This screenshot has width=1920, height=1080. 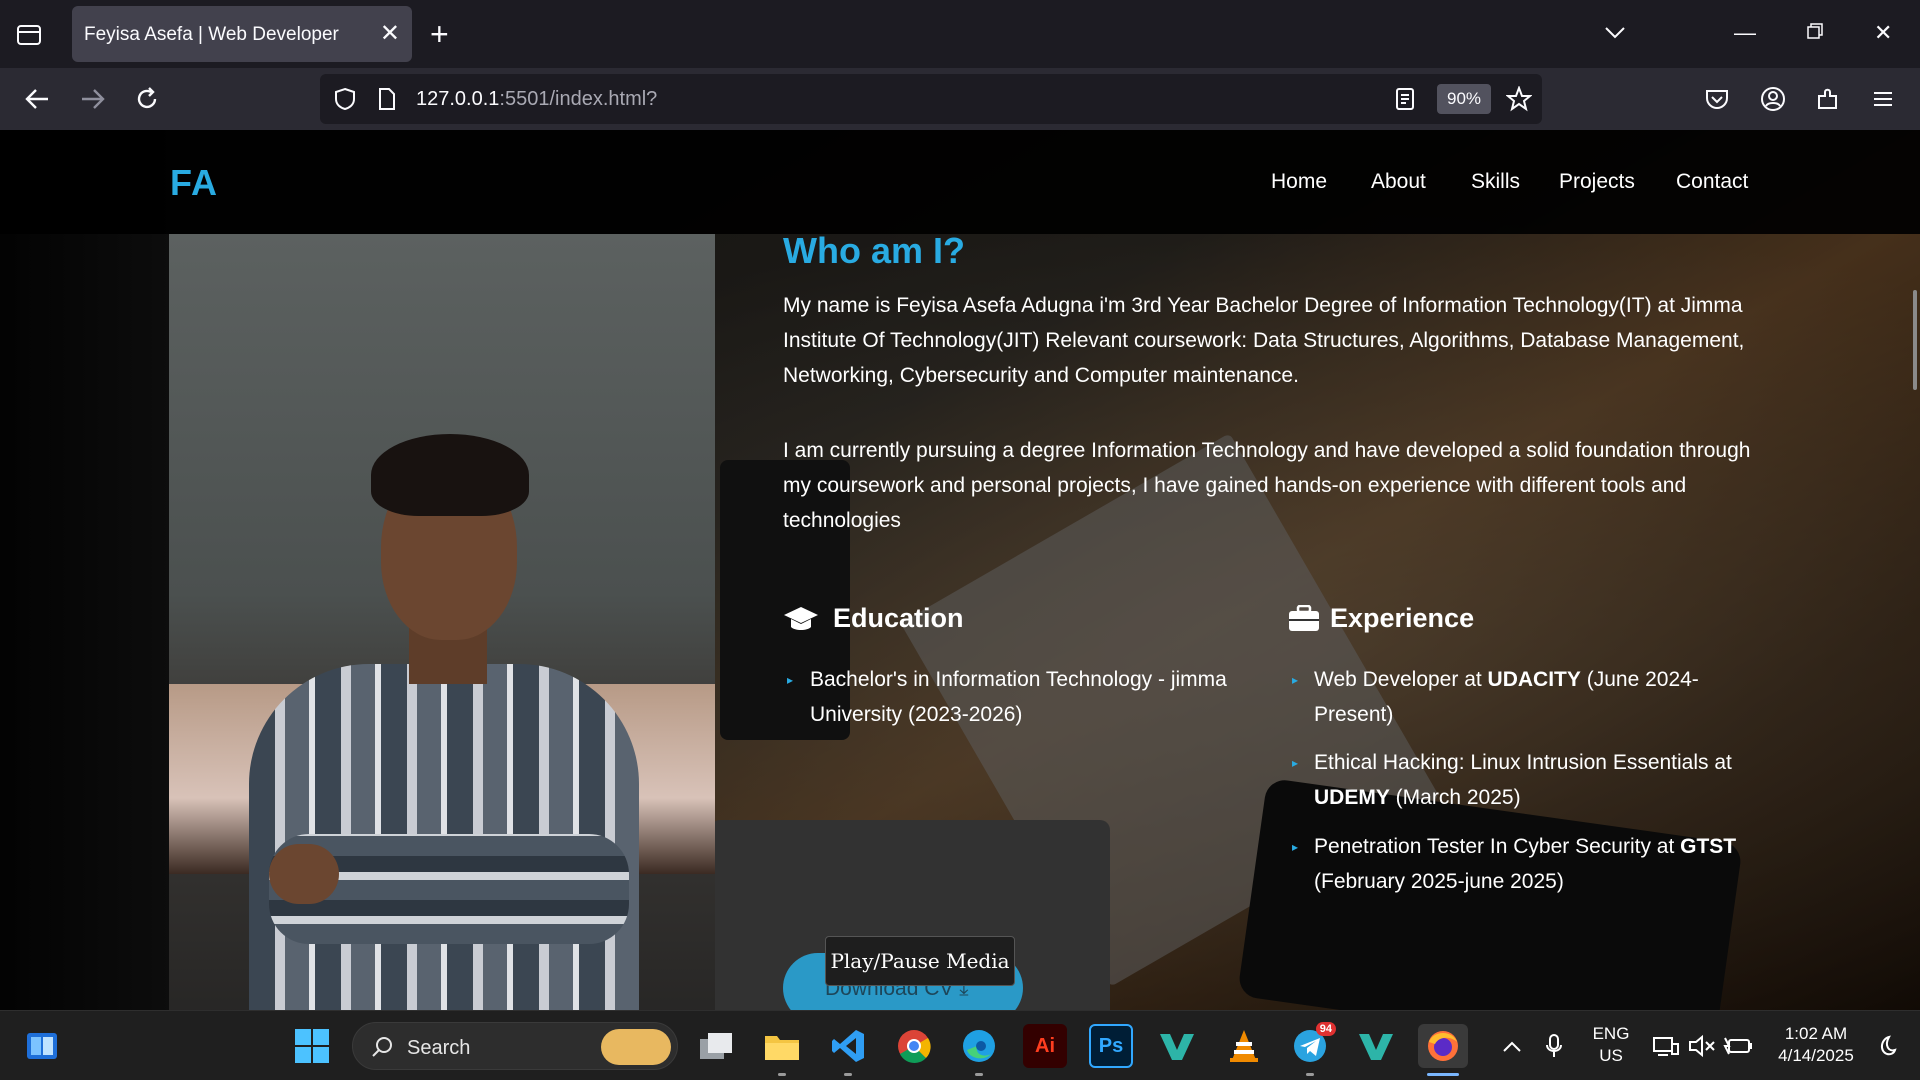 I want to click on account-icon, so click(x=1773, y=99).